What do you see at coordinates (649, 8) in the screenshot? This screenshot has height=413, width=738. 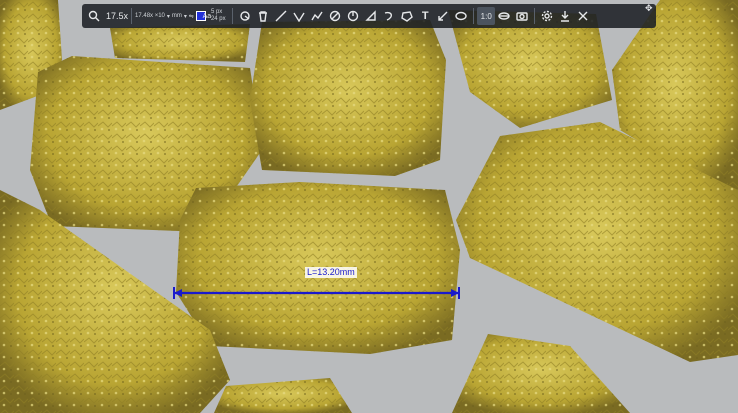 I see `move-handle-icon: ✥` at bounding box center [649, 8].